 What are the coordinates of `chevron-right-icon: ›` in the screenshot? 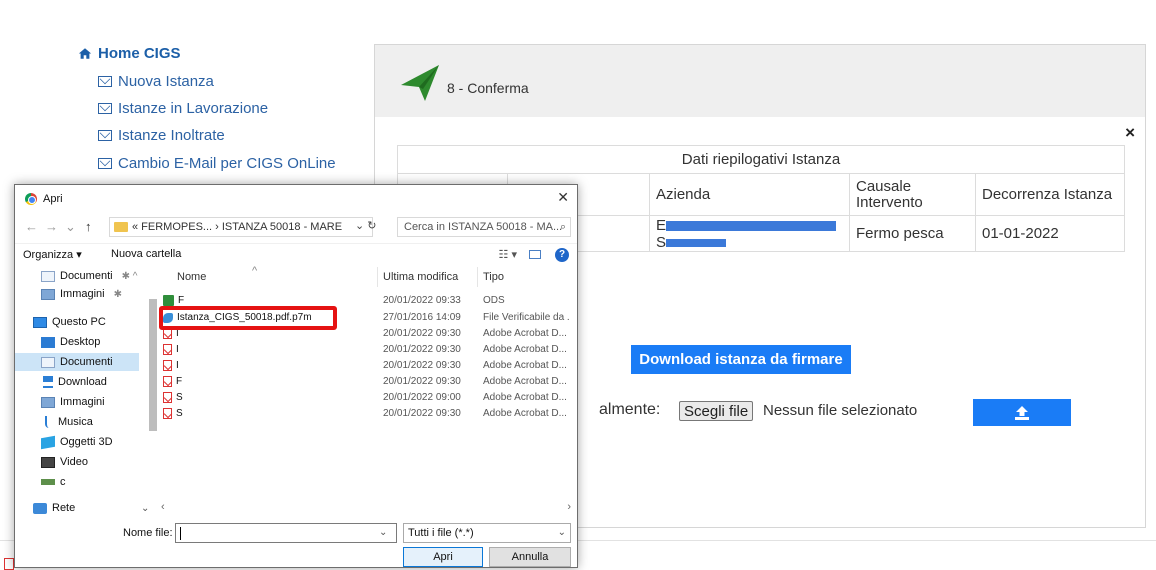 It's located at (569, 507).